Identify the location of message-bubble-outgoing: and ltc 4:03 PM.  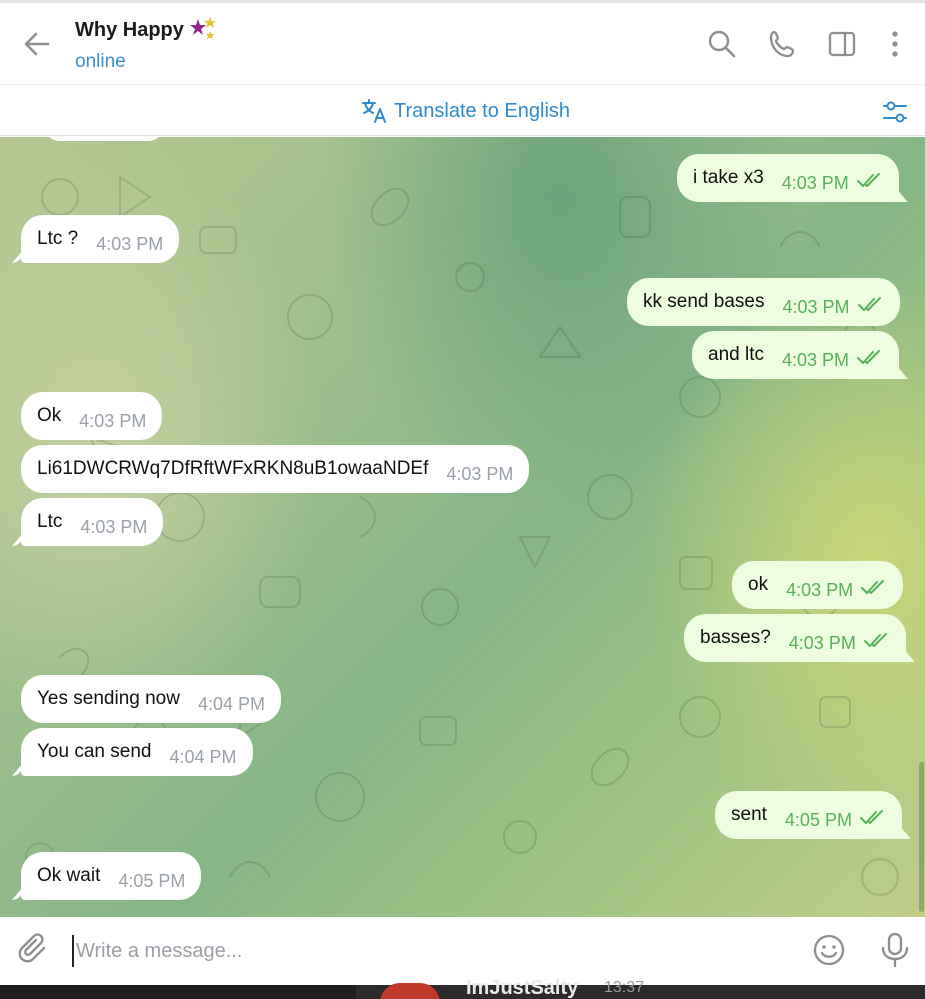
(796, 355).